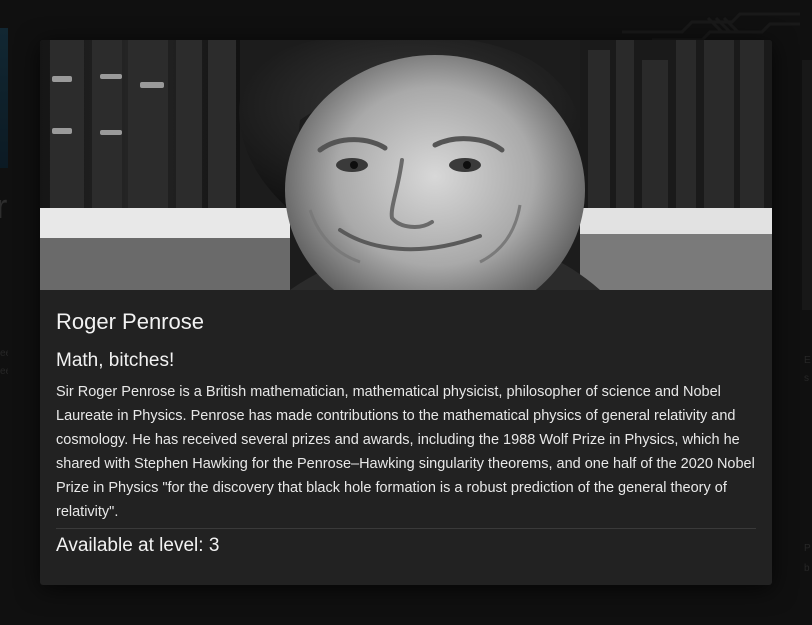 The image size is (812, 625). What do you see at coordinates (115, 360) in the screenshot?
I see `character-tagline: Math, bitches!` at bounding box center [115, 360].